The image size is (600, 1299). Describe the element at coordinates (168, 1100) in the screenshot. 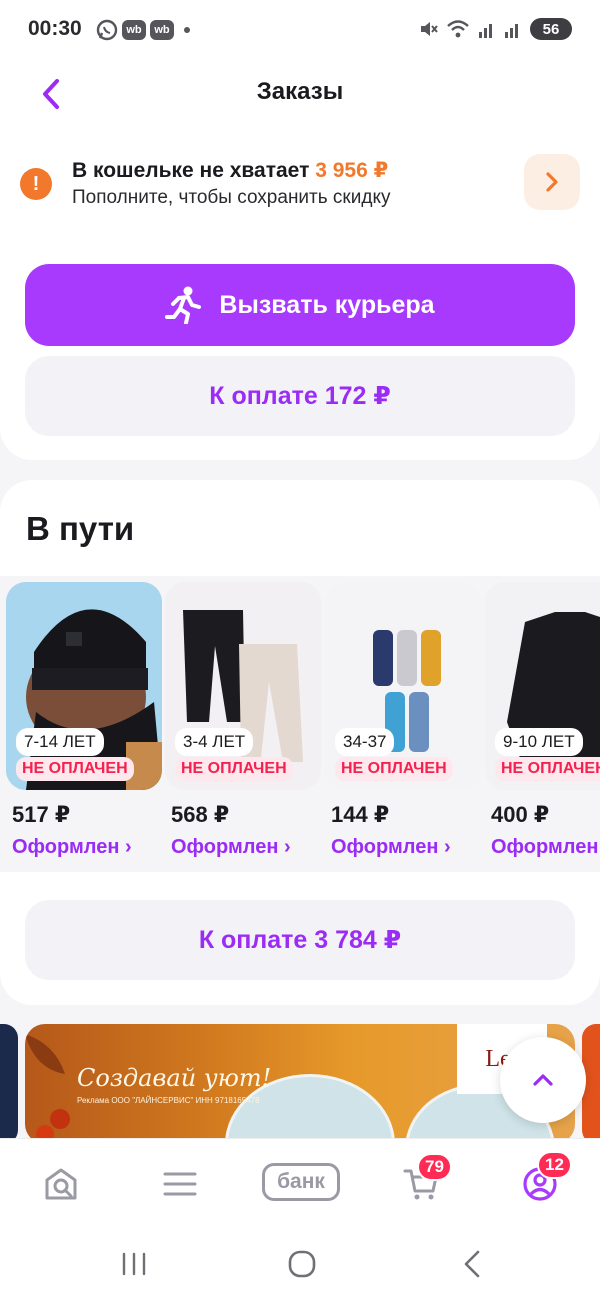

I see `banner-ad-disclaimer: Реклама ООО "ЛАЙНСЕРВИС" ИНН 9718165478` at that location.